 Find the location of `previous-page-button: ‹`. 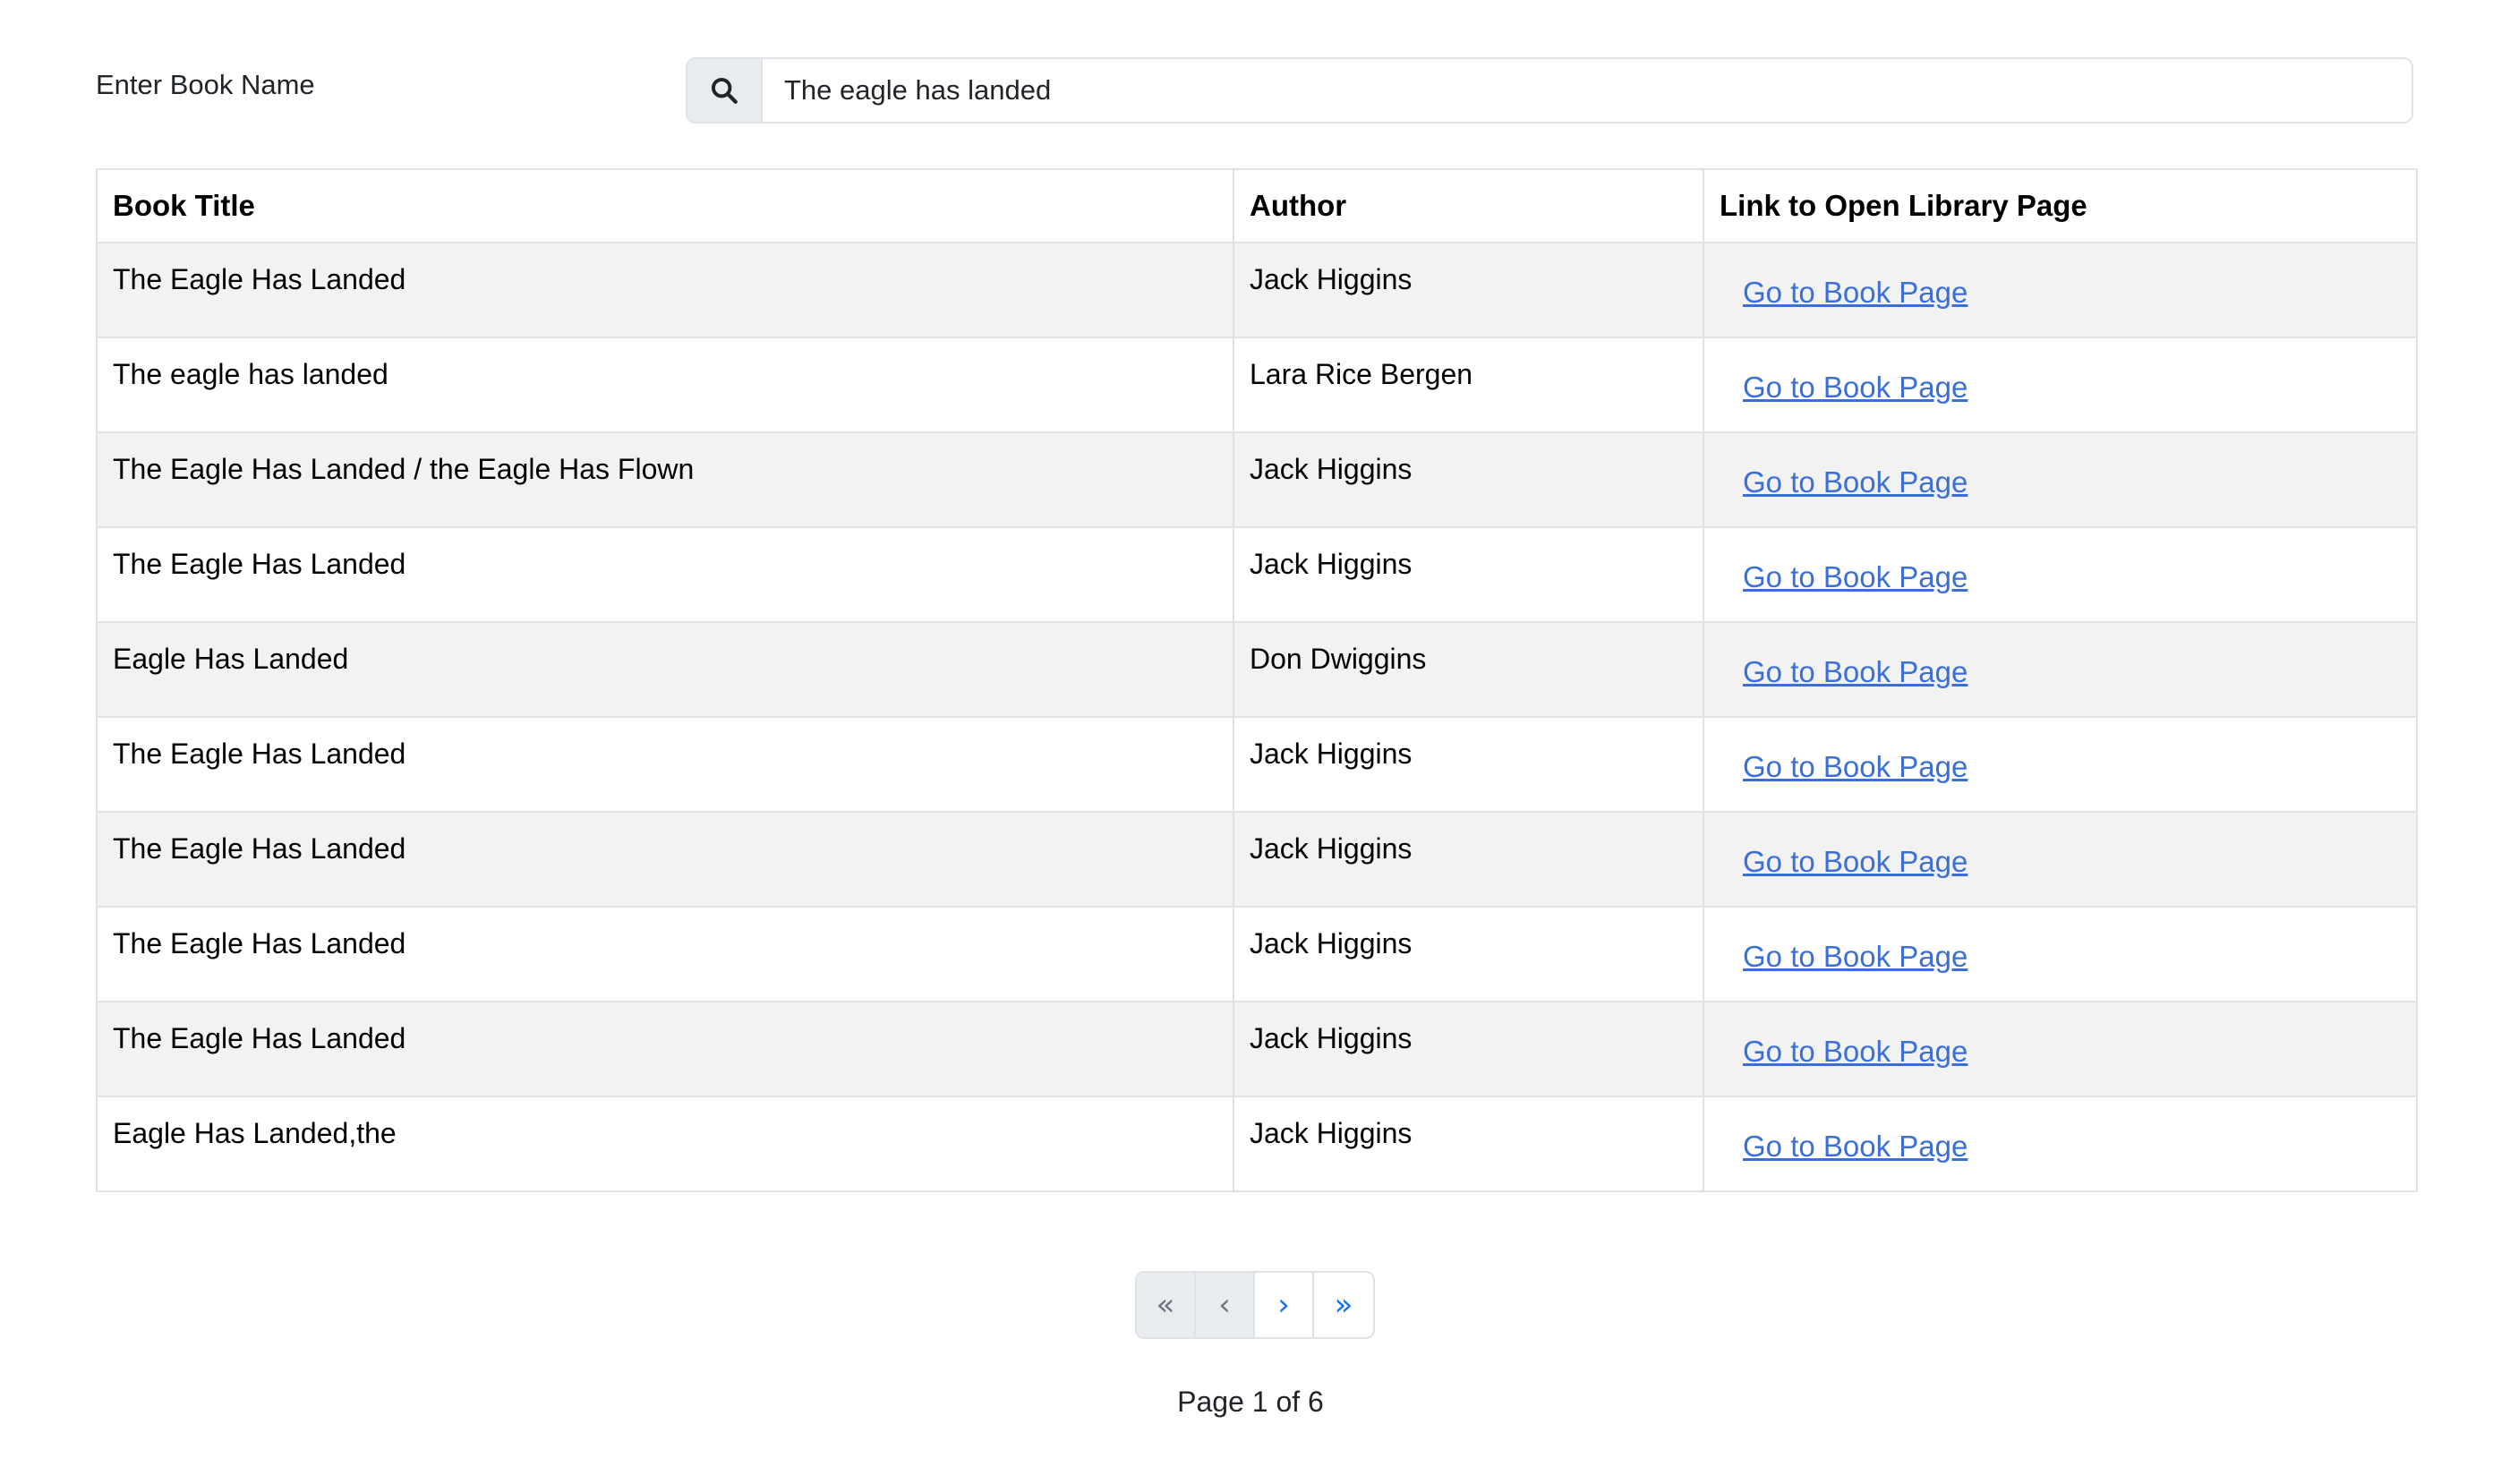

previous-page-button: ‹ is located at coordinates (1225, 1305).